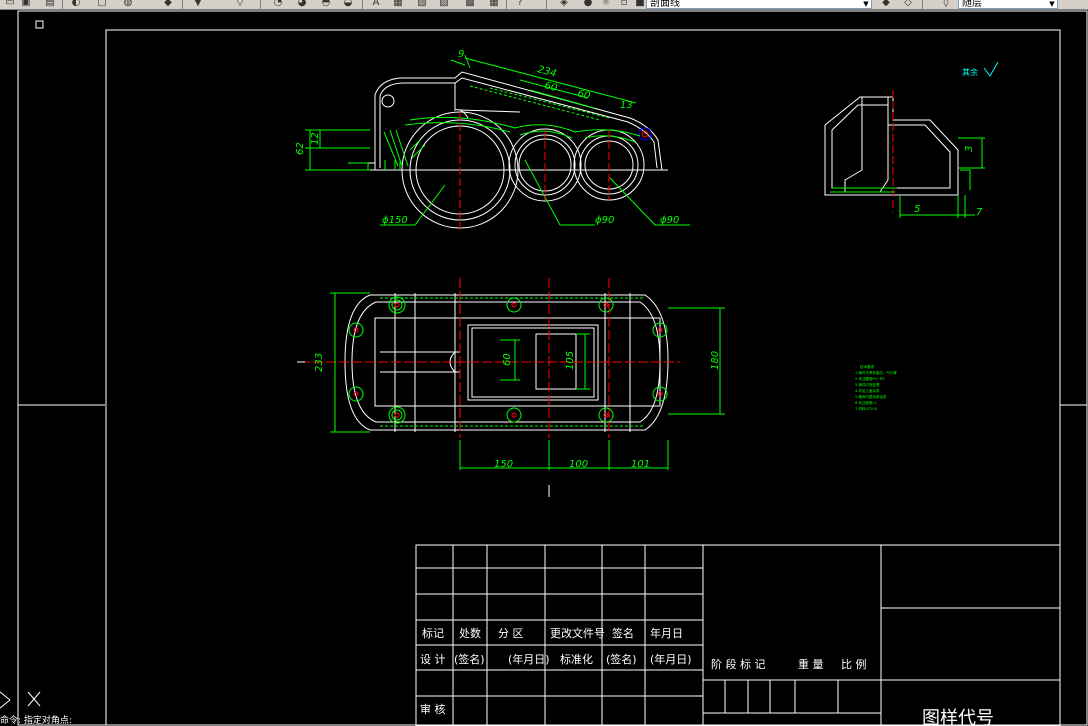 This screenshot has height=726, width=1088. What do you see at coordinates (1008, 4) in the screenshot?
I see `linetype-combo: 随层 ▼` at bounding box center [1008, 4].